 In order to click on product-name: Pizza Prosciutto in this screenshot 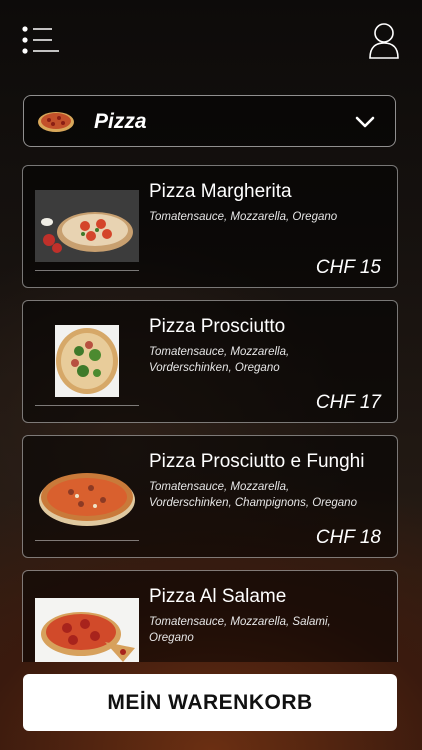, I will do `click(217, 326)`.